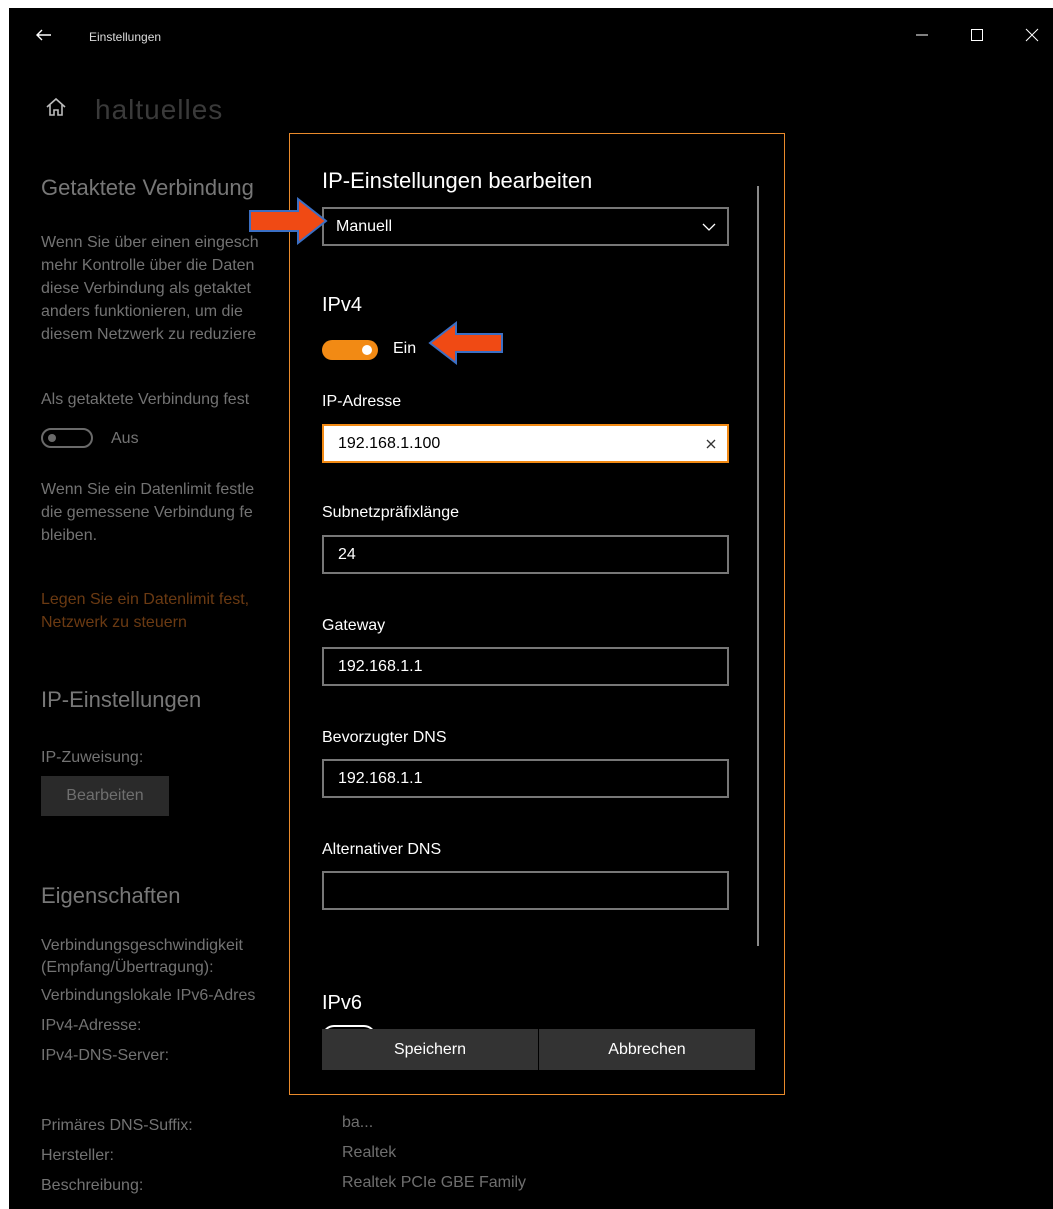  Describe the element at coordinates (342, 305) in the screenshot. I see `ipv4-heading: IPv4` at that location.